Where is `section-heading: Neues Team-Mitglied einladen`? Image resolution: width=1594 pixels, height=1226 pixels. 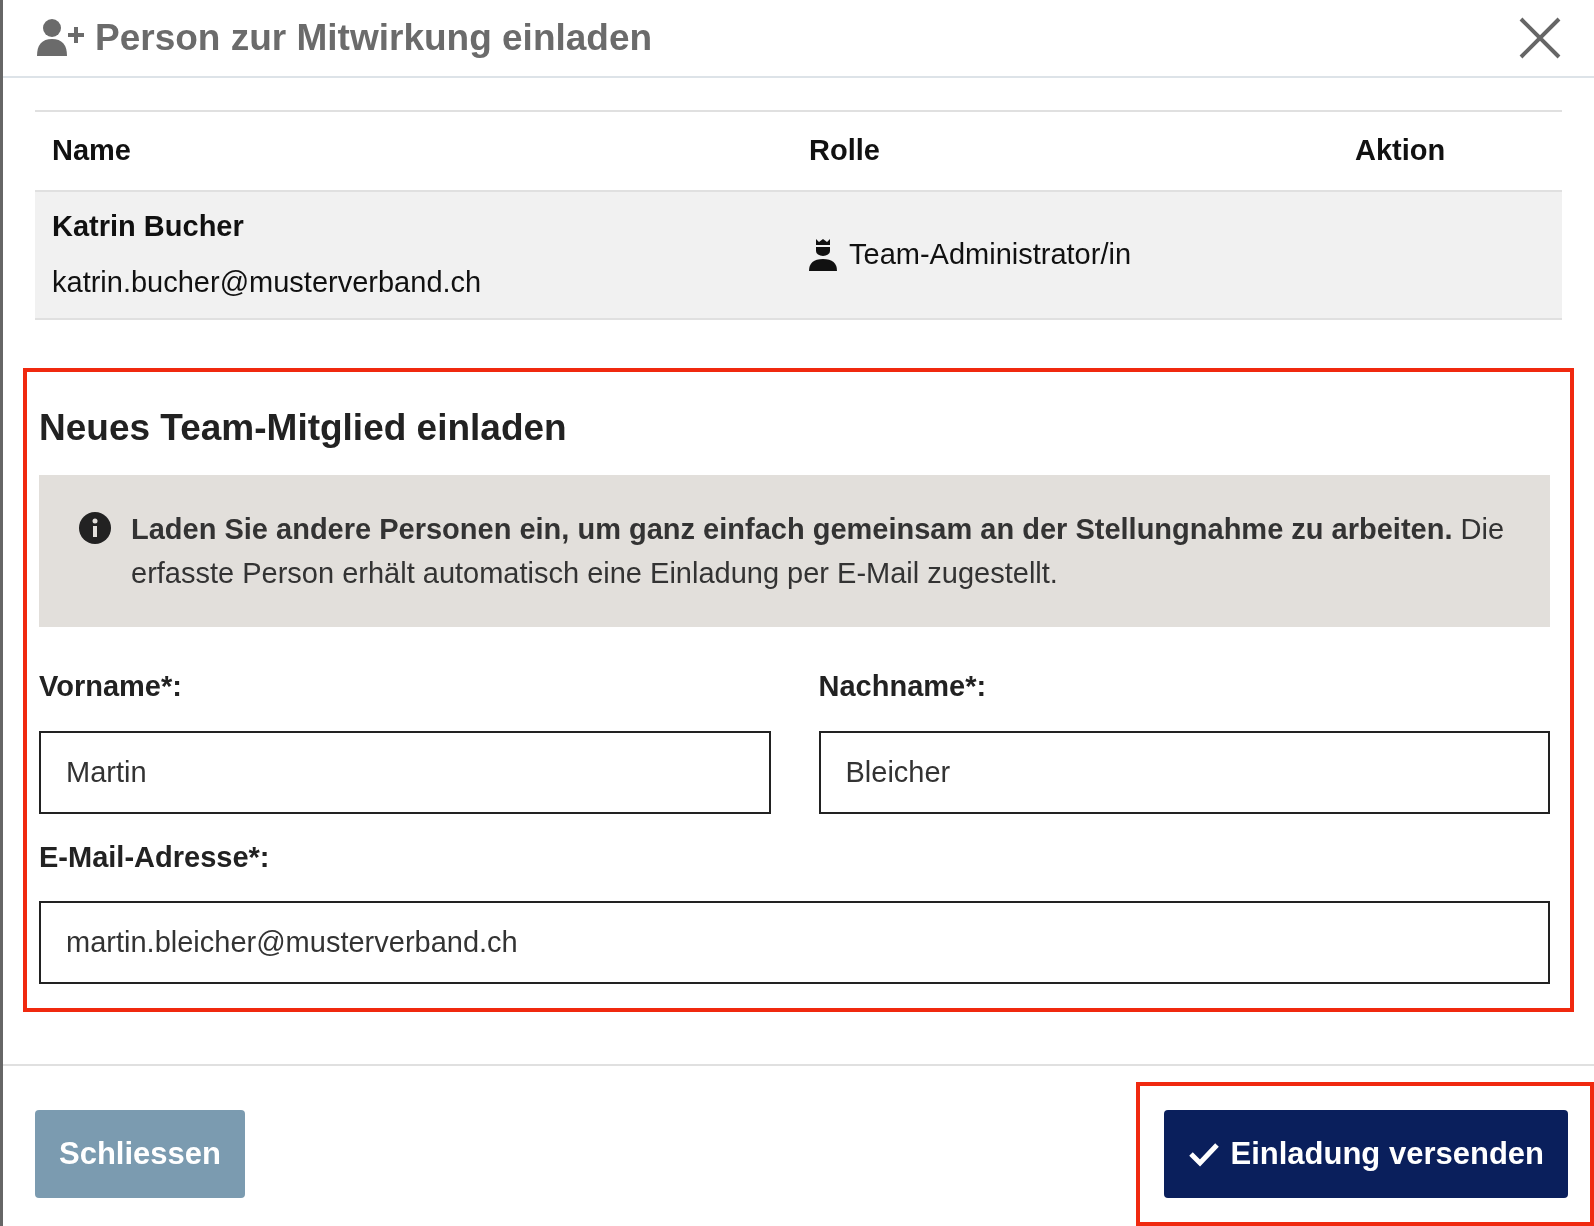
section-heading: Neues Team-Mitglied einladen is located at coordinates (303, 427).